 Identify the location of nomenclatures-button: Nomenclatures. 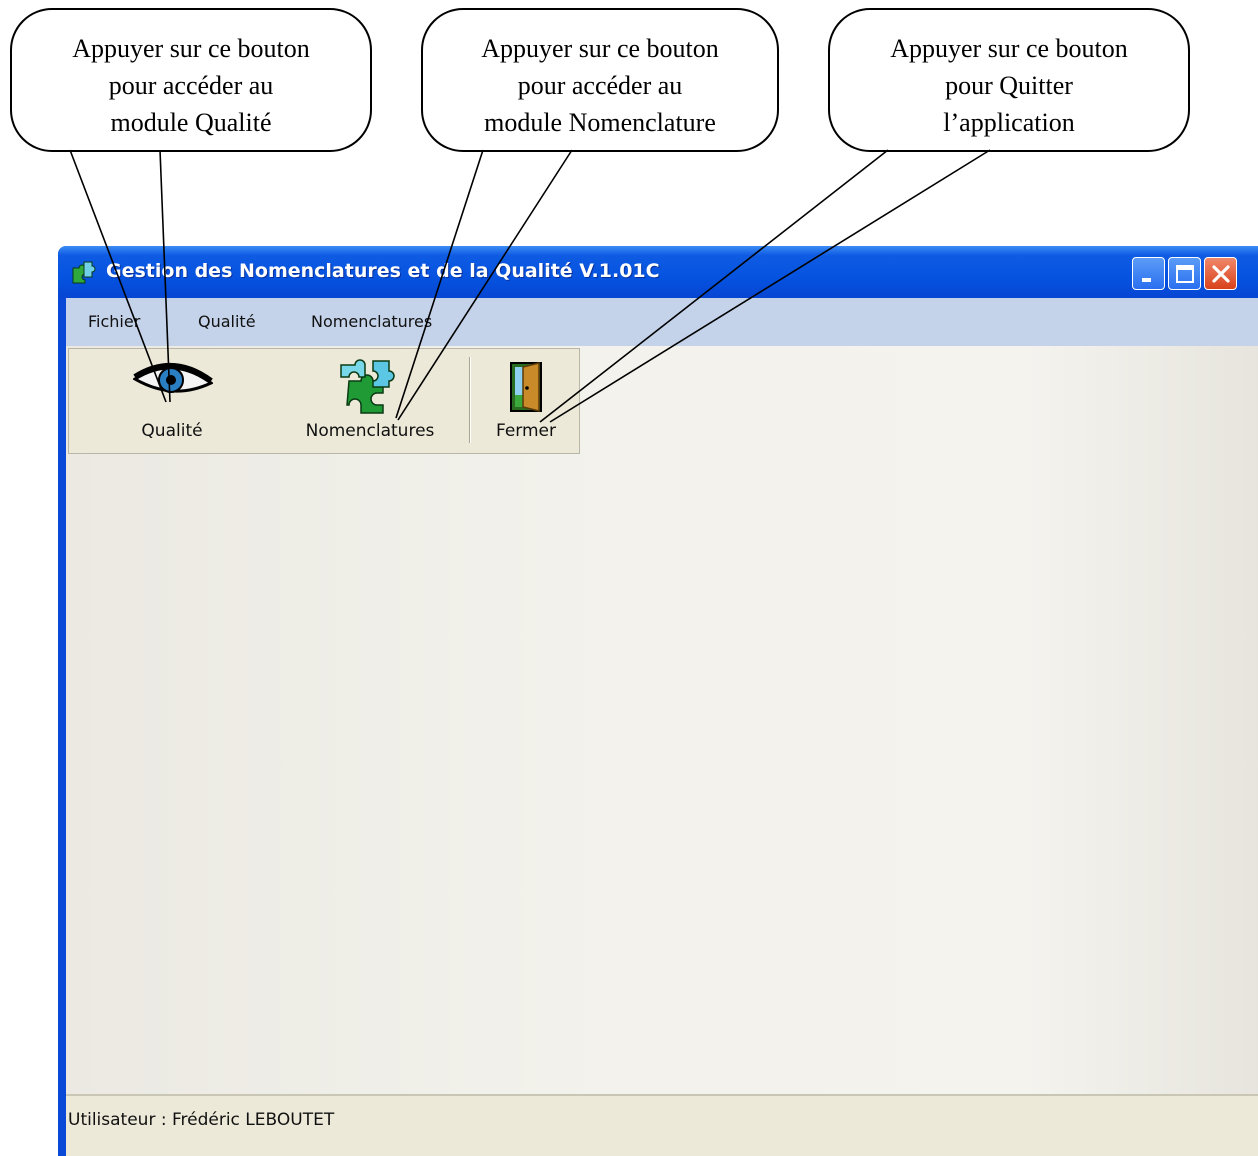
(370, 401).